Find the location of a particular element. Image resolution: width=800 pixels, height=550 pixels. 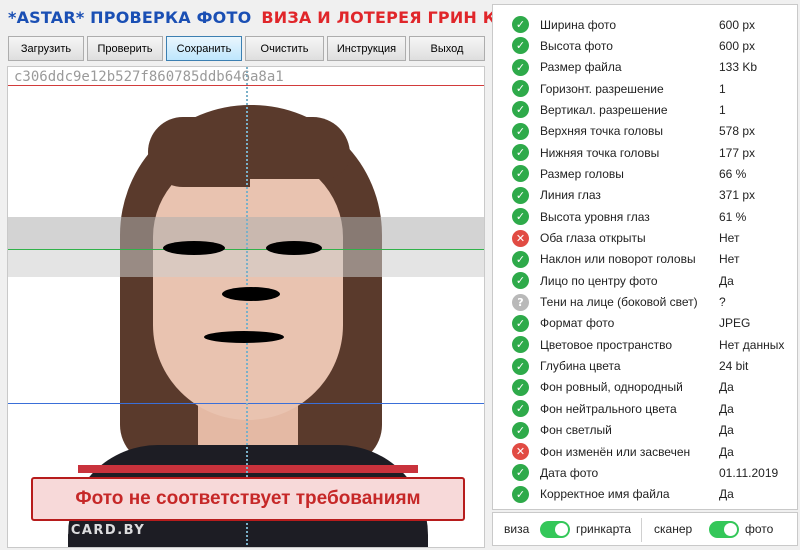

toggle-divider is located at coordinates (641, 530).